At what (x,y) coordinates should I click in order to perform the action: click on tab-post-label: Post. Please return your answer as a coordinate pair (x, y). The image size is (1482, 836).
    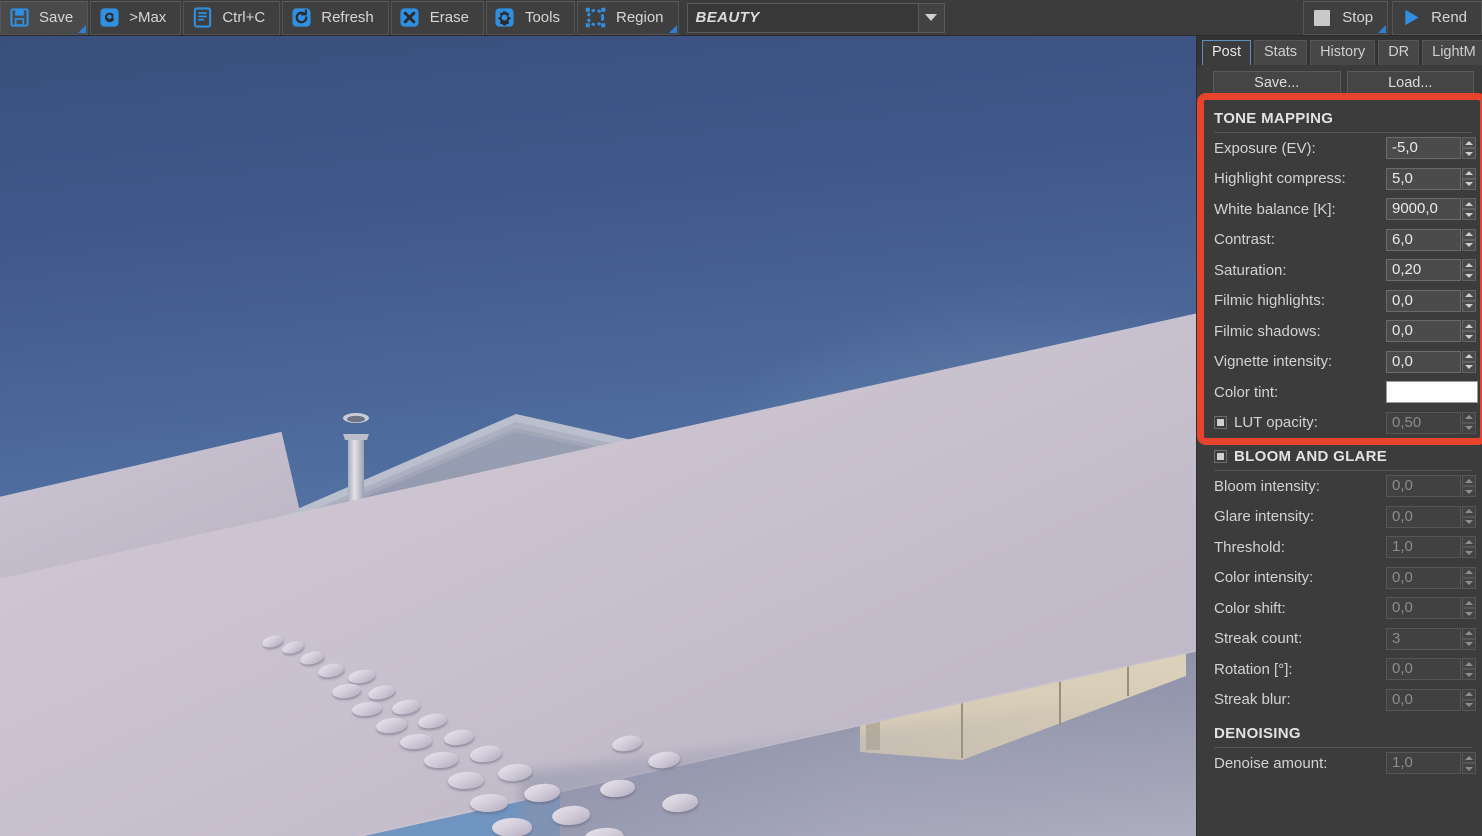
    Looking at the image, I should click on (1227, 52).